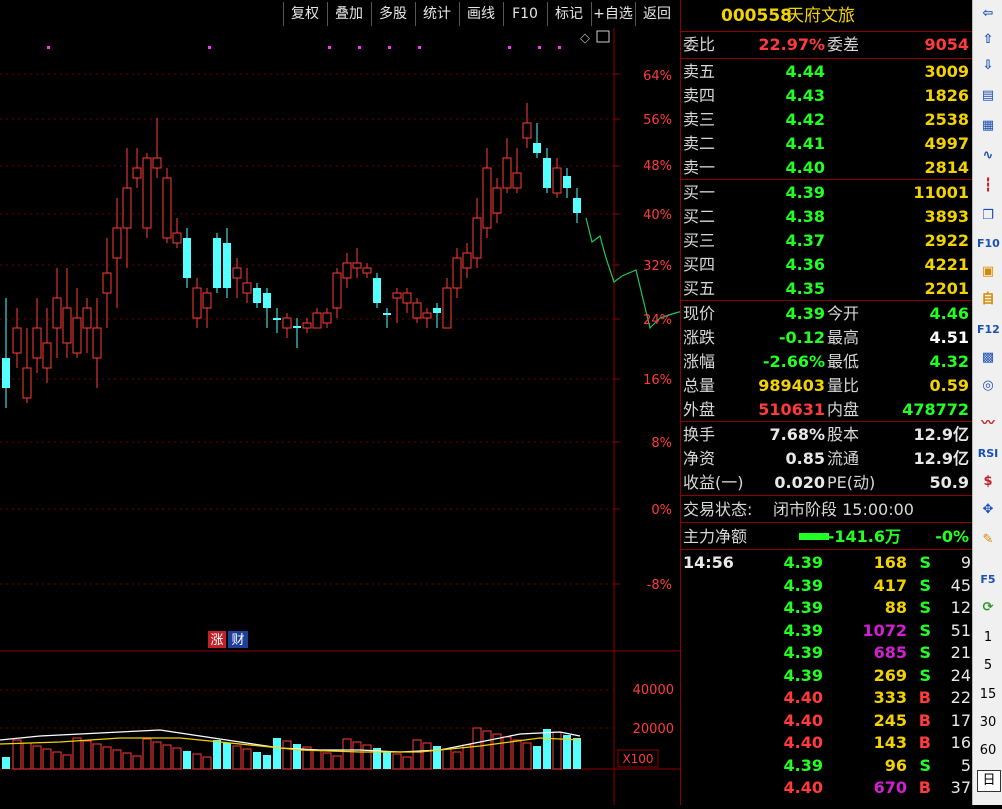  Describe the element at coordinates (699, 361) in the screenshot. I see `quote-label: 涨幅` at that location.